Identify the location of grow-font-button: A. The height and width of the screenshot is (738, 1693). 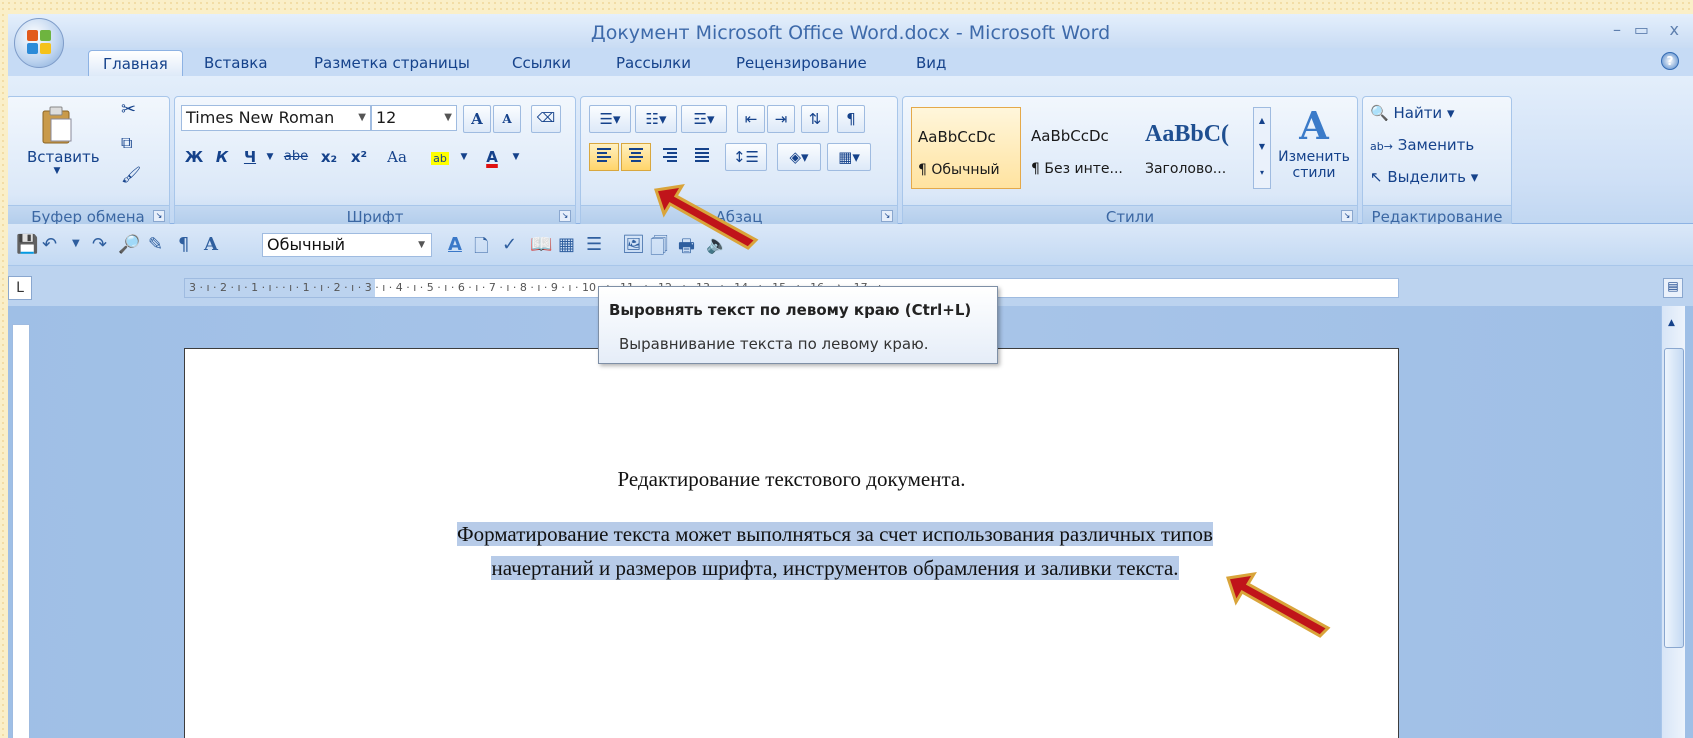
(477, 119).